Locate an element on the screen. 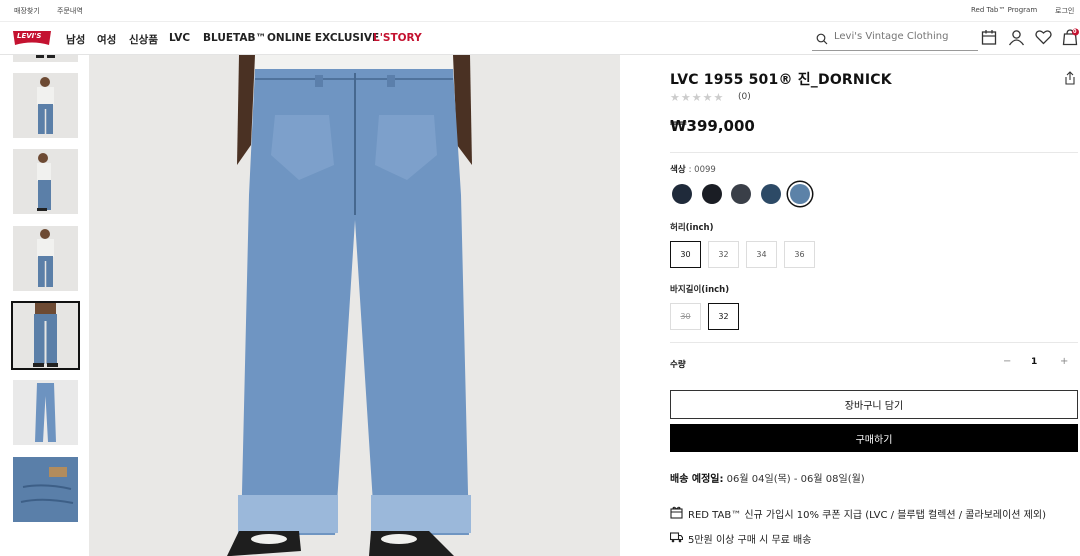 The image size is (1080, 556). thumbnail-strip is located at coordinates (44, 305).